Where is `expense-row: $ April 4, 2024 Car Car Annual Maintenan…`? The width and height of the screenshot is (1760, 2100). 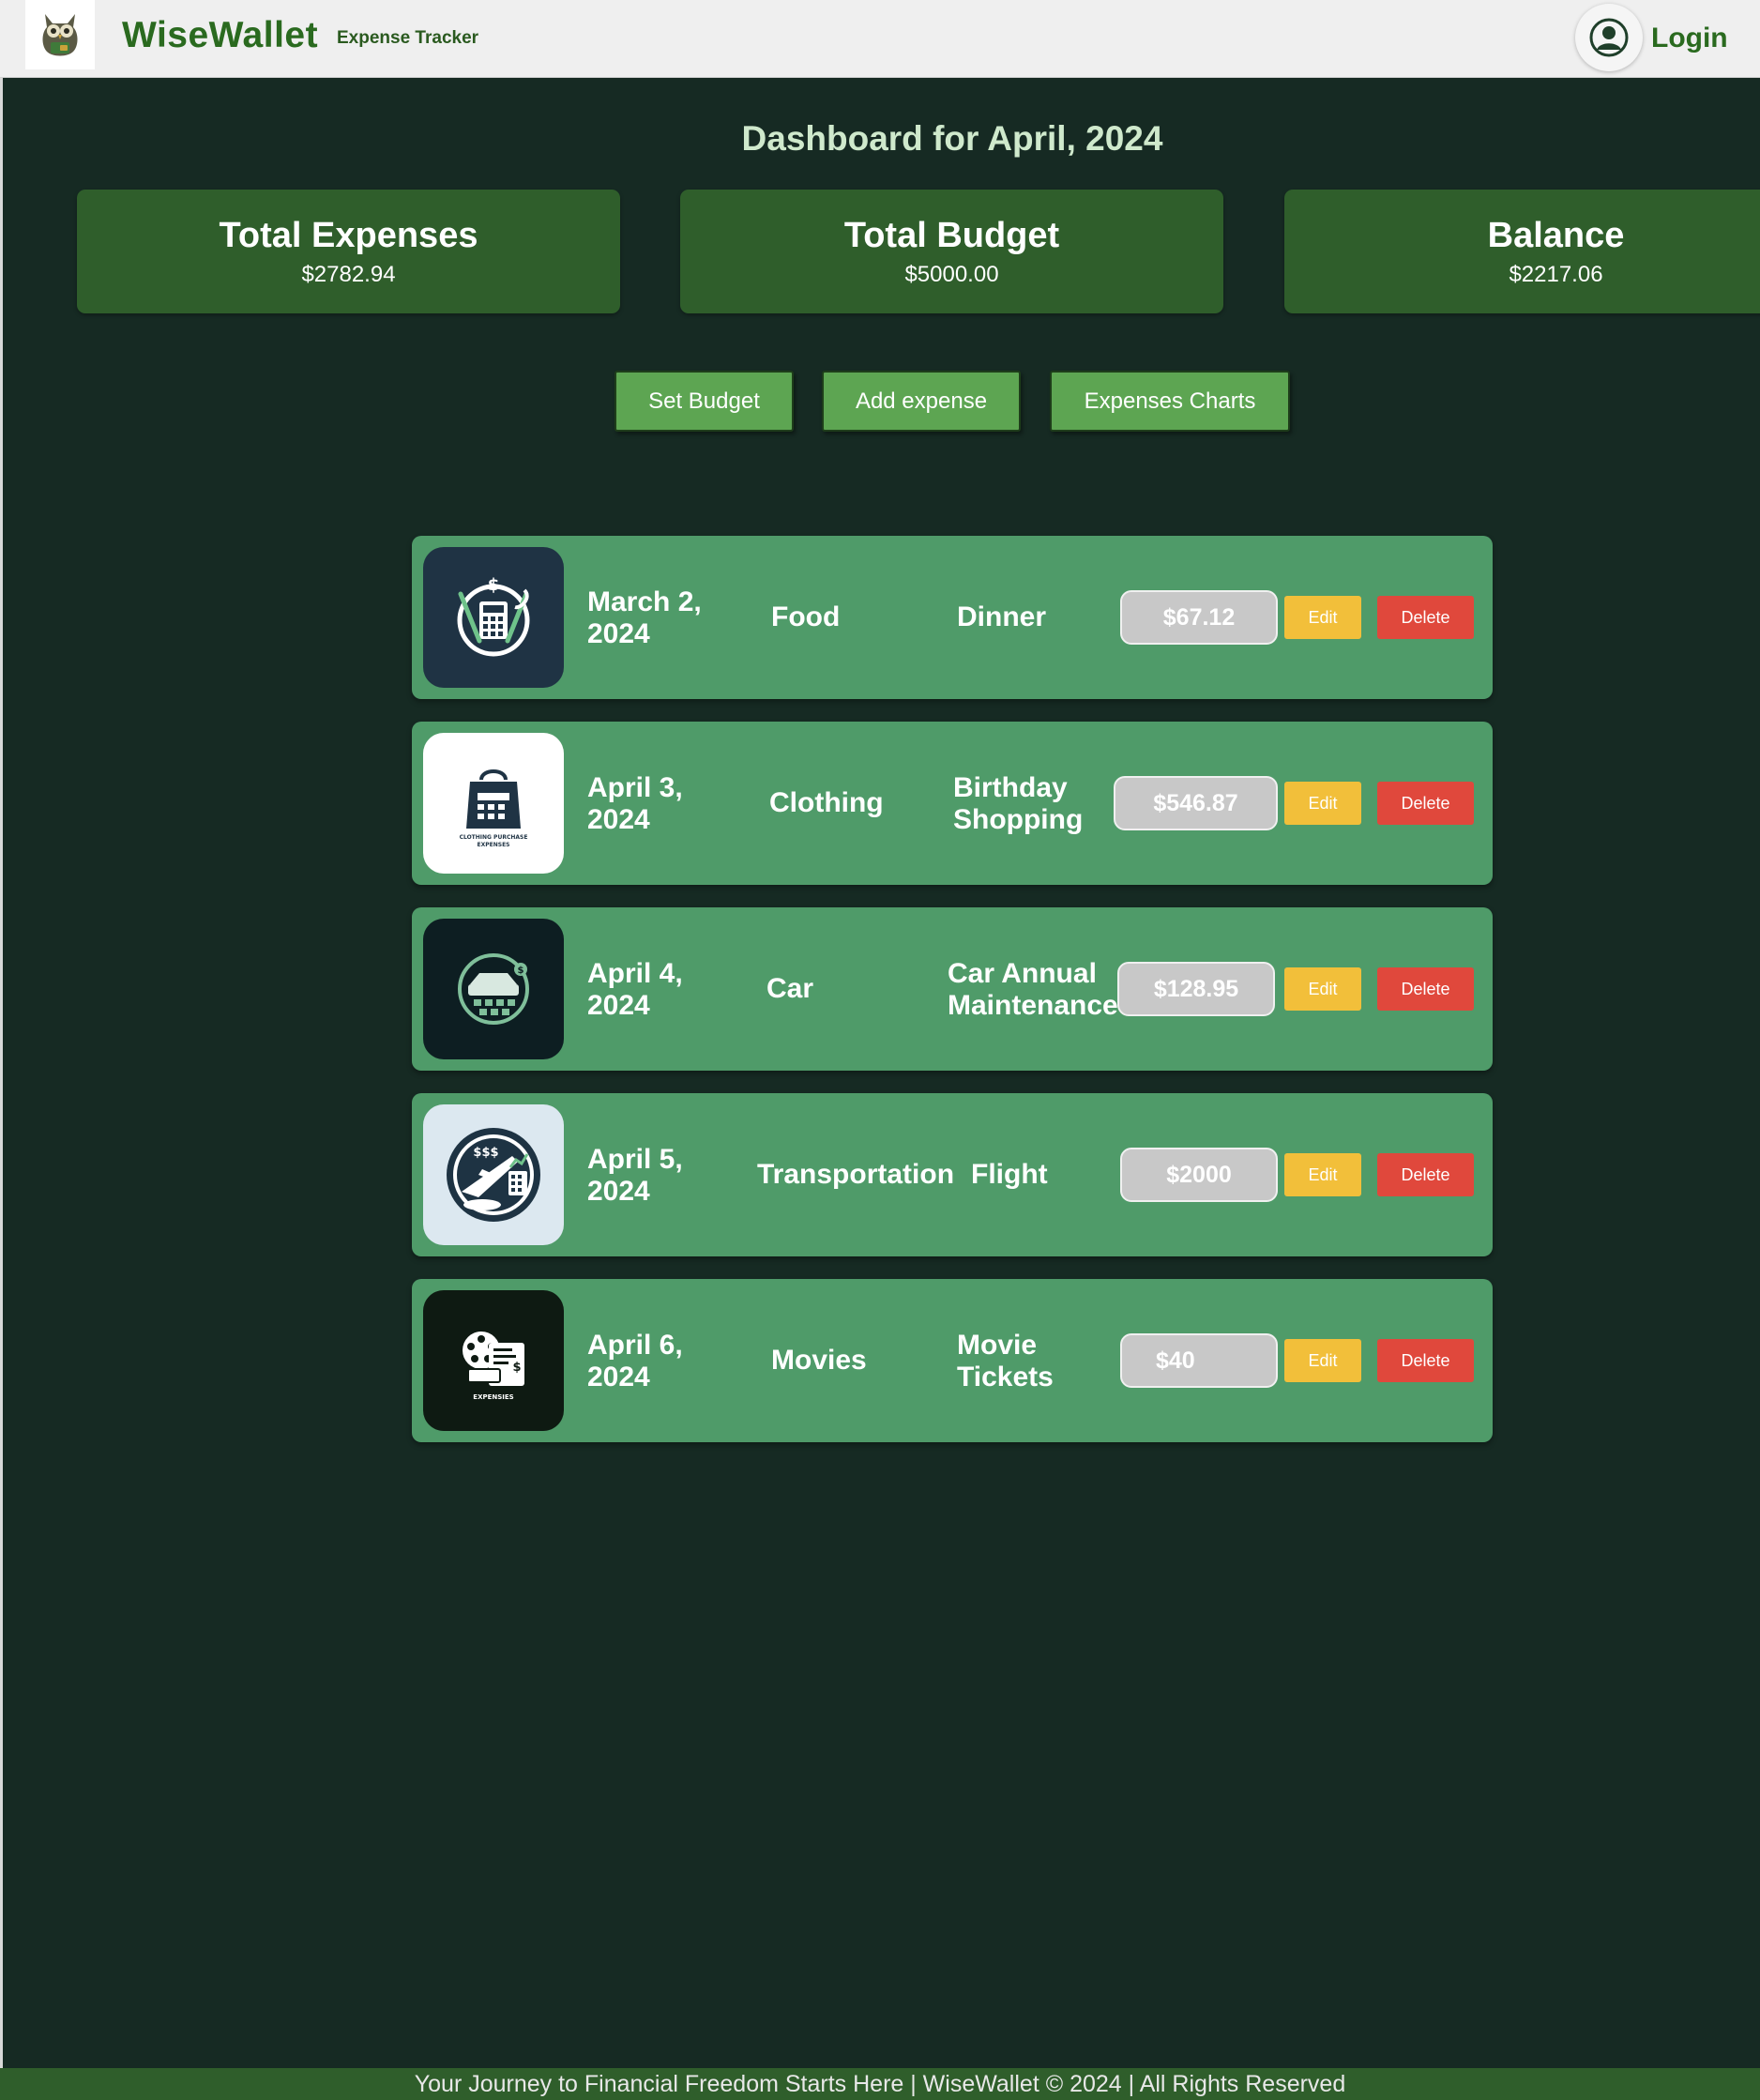 expense-row: $ April 4, 2024 Car Car Annual Maintenan… is located at coordinates (952, 989).